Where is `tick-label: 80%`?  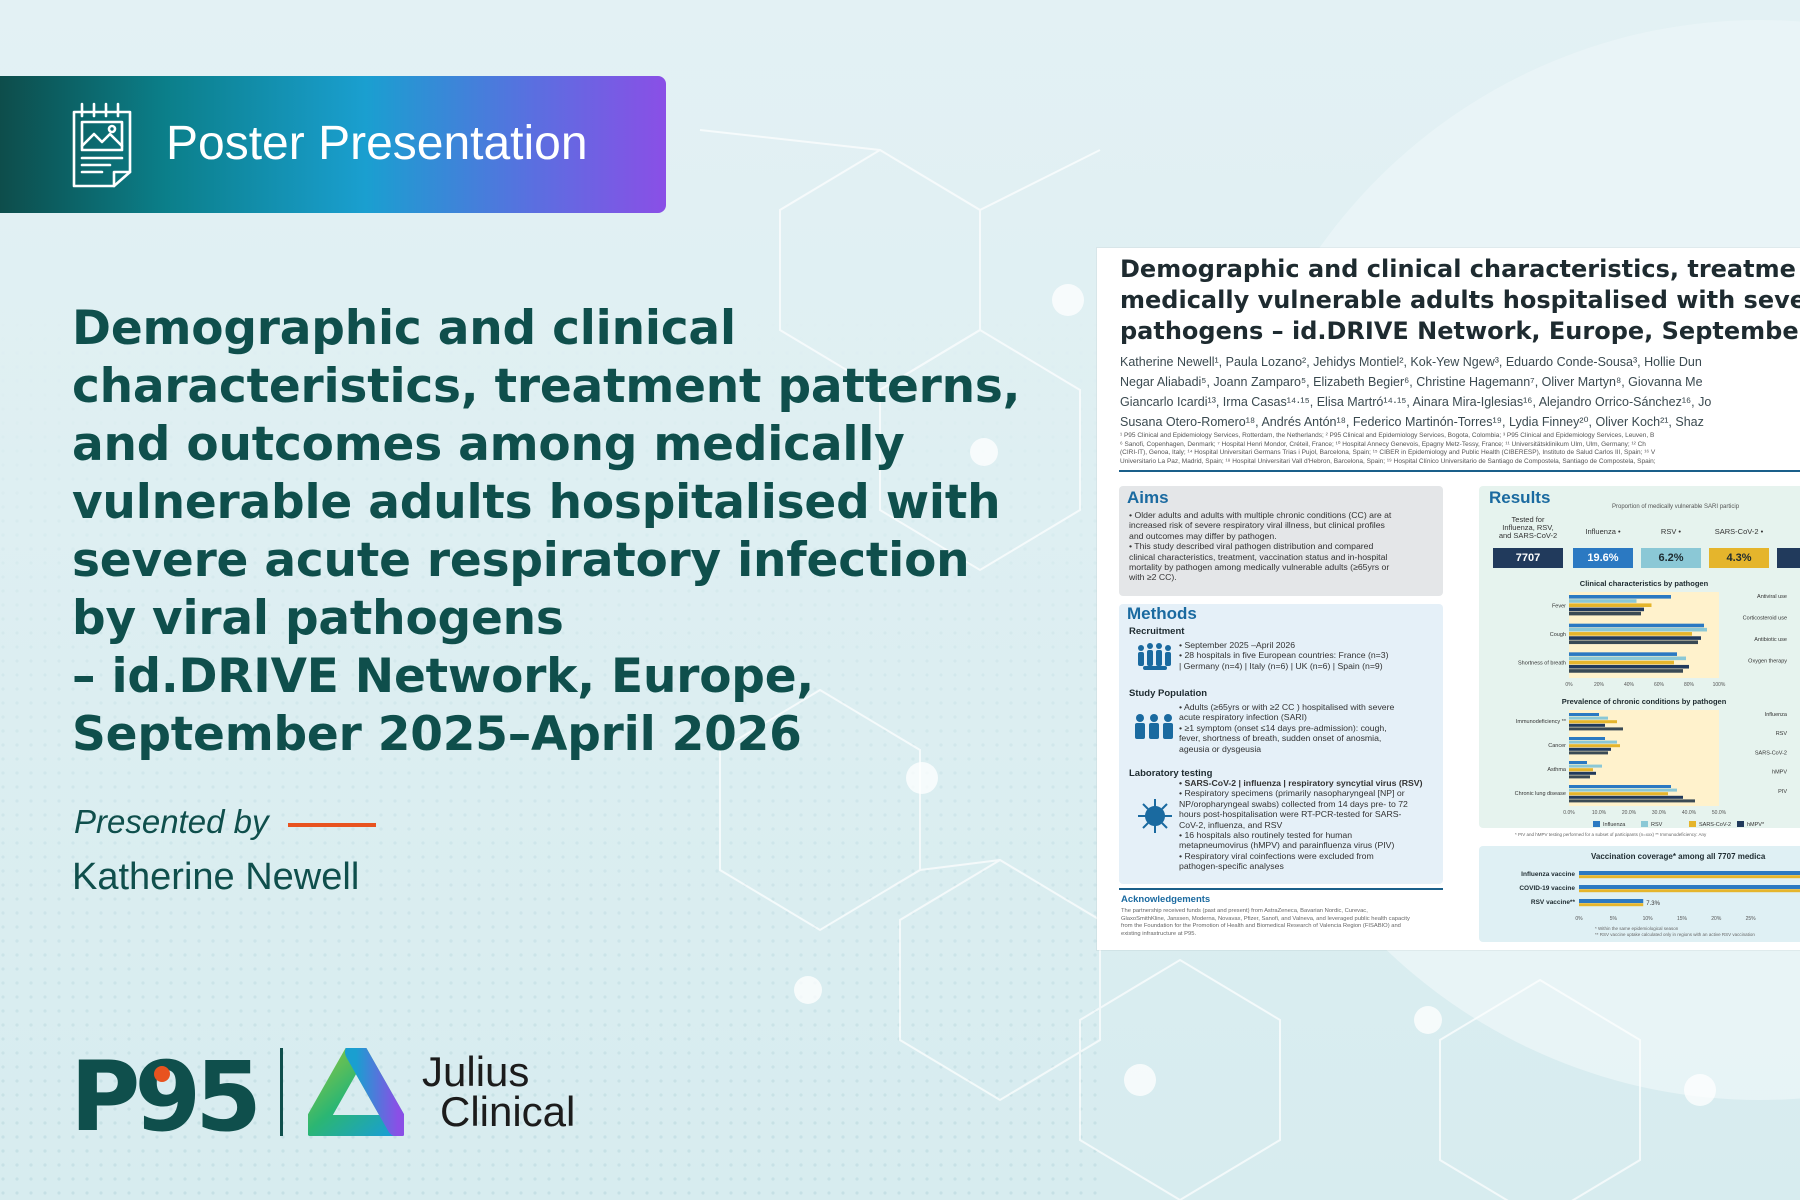
tick-label: 80% is located at coordinates (1689, 685).